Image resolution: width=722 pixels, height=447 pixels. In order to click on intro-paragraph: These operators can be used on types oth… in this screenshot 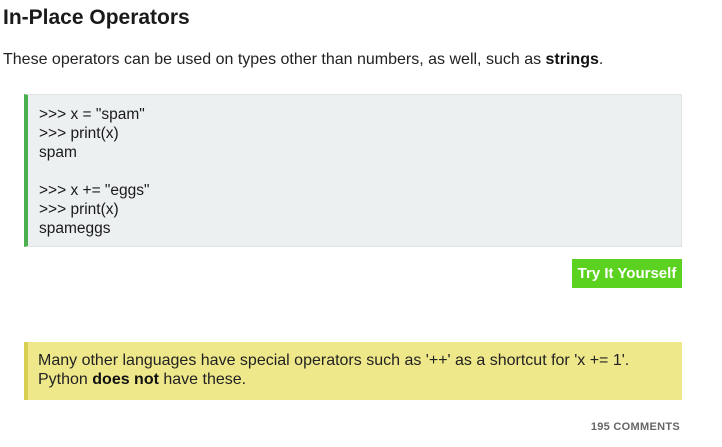, I will do `click(303, 60)`.